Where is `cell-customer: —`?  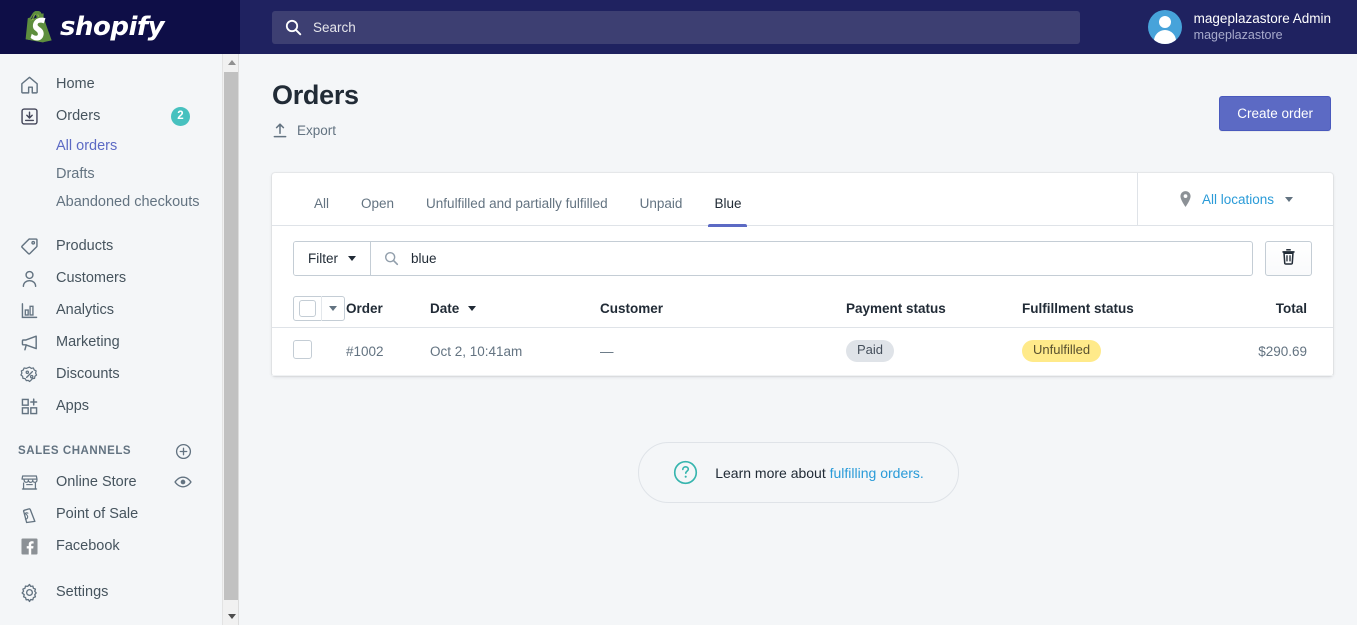 cell-customer: — is located at coordinates (723, 351).